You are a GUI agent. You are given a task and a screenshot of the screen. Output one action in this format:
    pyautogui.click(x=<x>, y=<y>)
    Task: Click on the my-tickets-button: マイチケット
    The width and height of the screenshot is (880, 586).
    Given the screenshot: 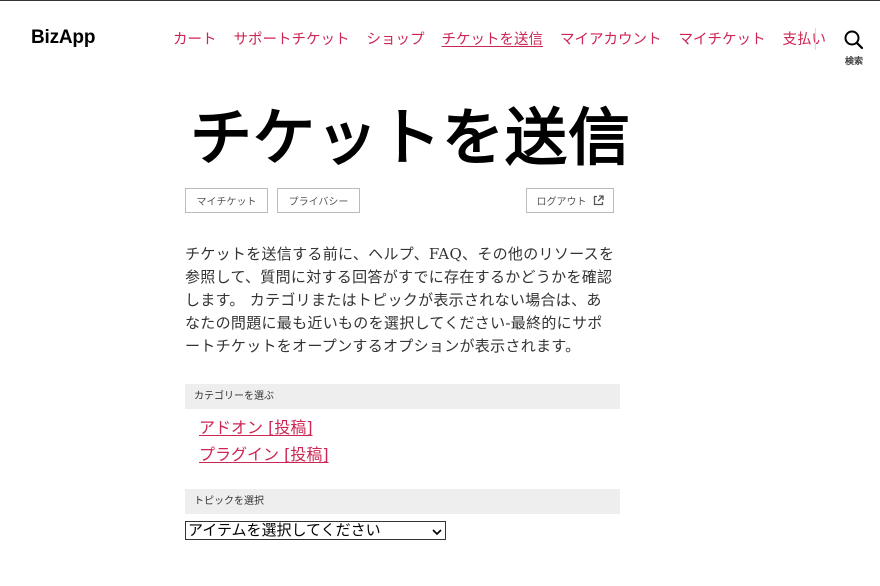 What is the action you would take?
    pyautogui.click(x=226, y=200)
    